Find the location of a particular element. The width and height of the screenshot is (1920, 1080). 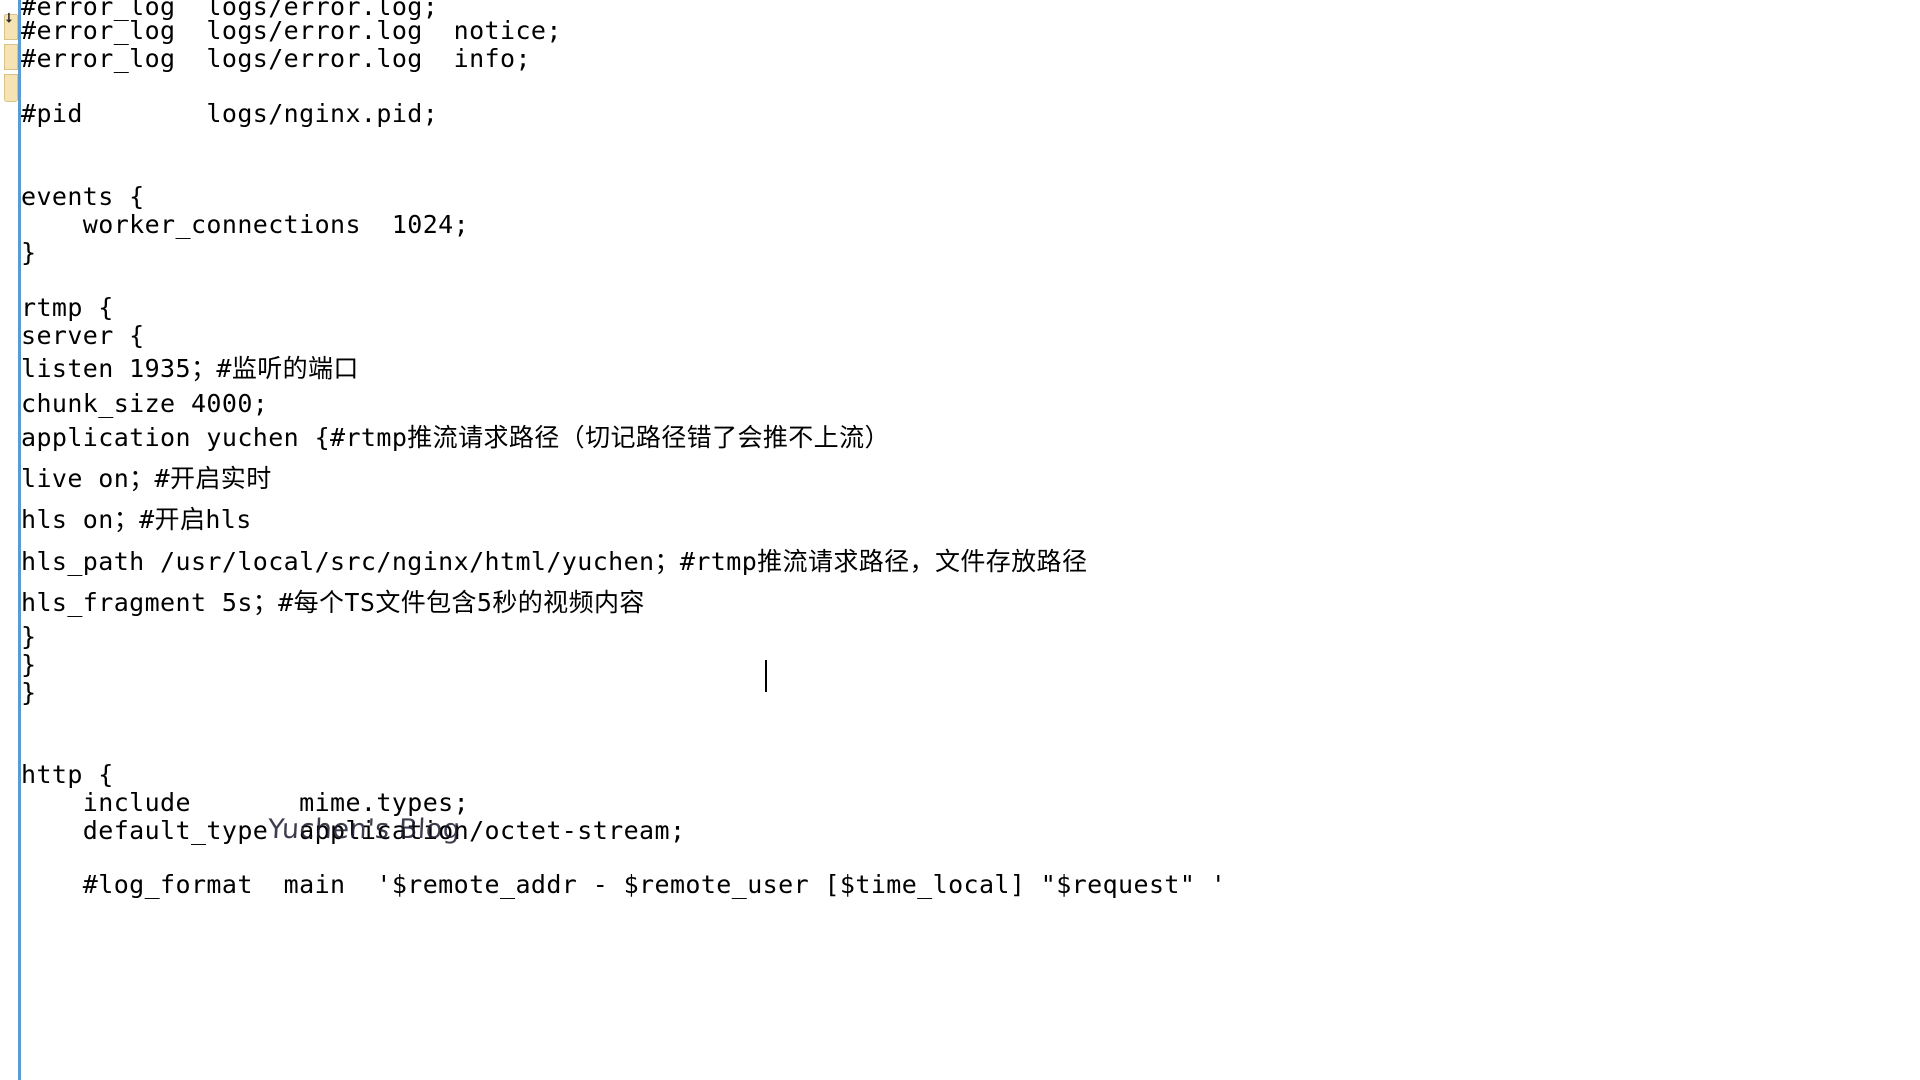

fold-start-marker: ⭣ is located at coordinates (11, 25).